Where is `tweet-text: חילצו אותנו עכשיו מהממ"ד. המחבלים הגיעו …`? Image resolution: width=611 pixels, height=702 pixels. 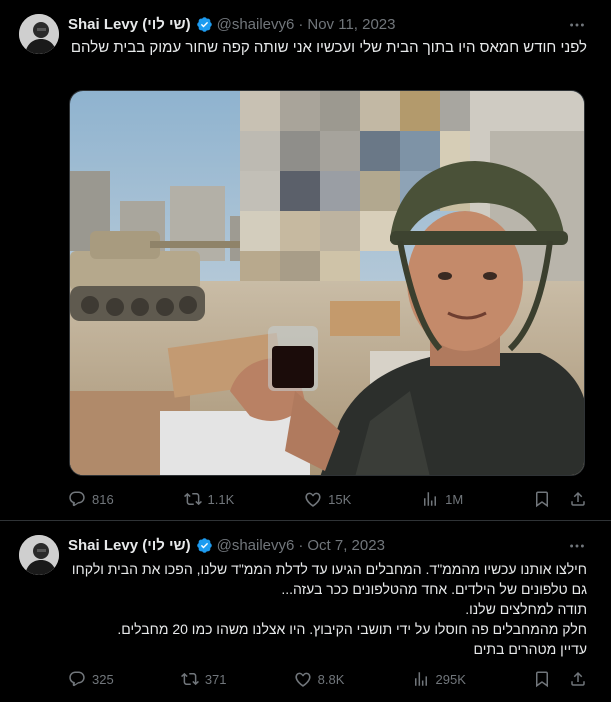
tweet-text: חילצו אותנו עכשיו מהממ"ד. המחבלים הגיעו … is located at coordinates (327, 609).